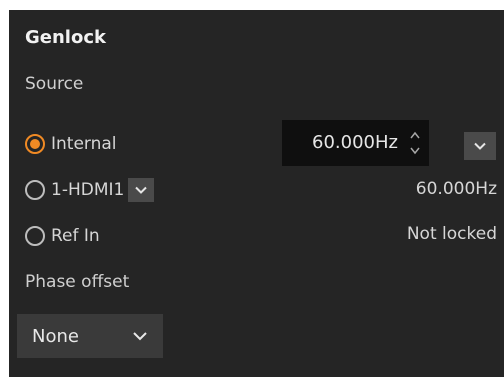  I want to click on up-down-arrows-icon, so click(415, 143).